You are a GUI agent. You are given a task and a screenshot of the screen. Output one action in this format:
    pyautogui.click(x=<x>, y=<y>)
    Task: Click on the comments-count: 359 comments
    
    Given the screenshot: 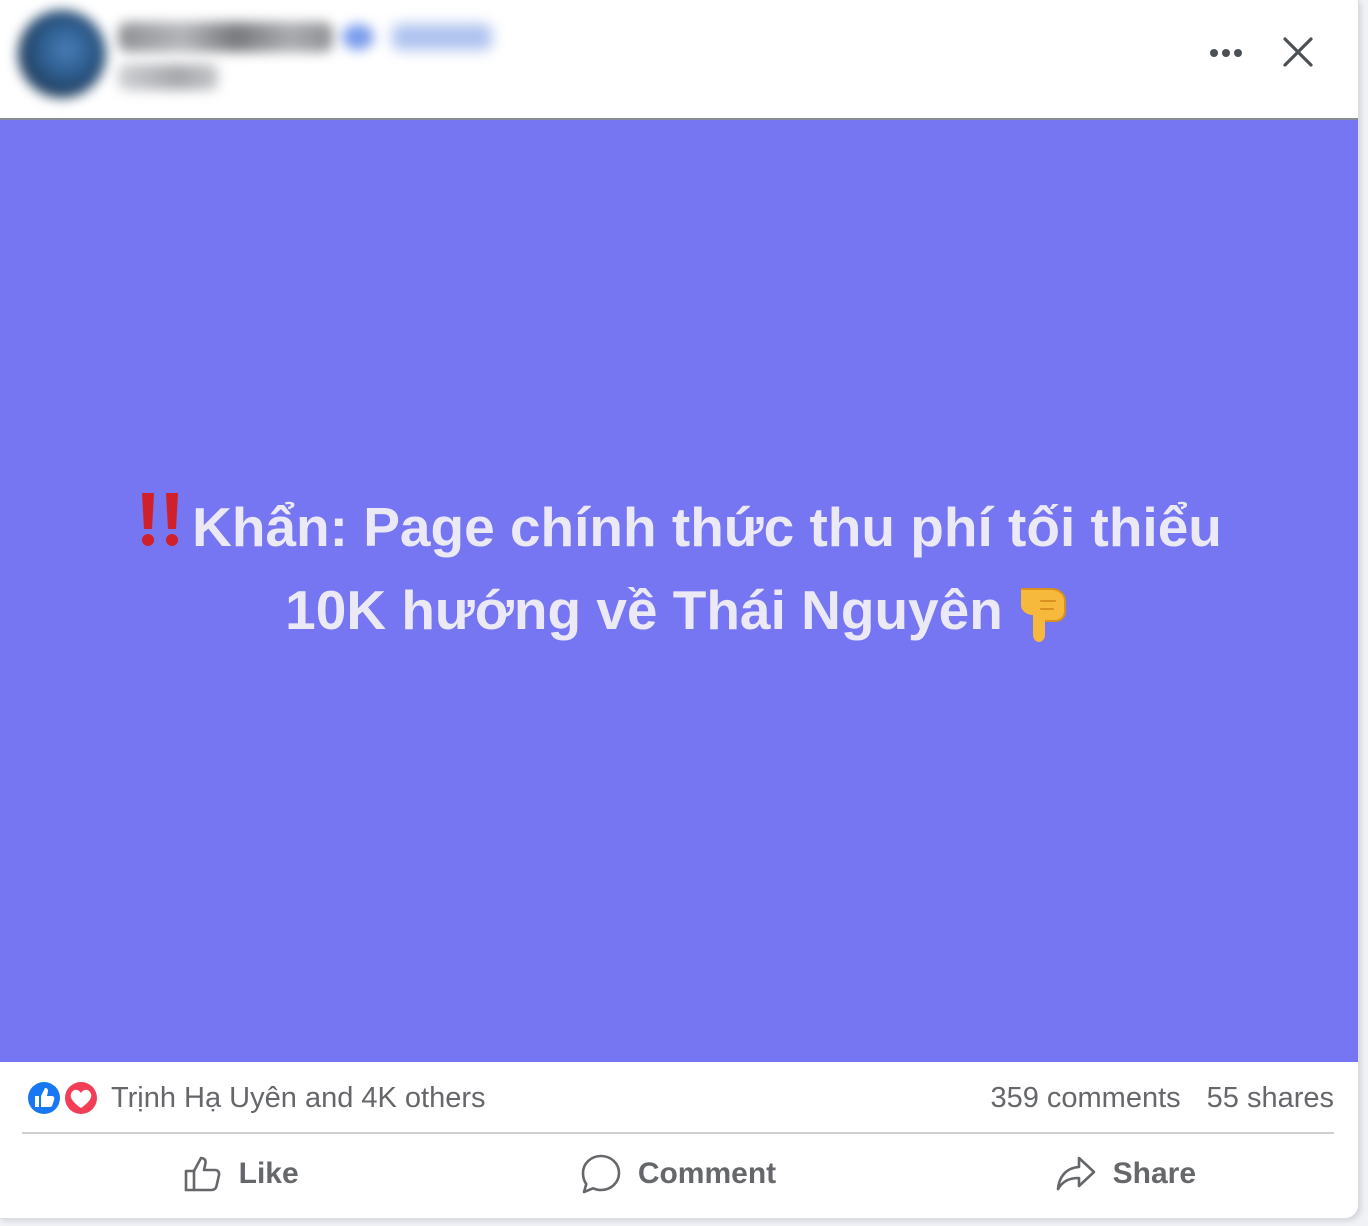 What is the action you would take?
    pyautogui.click(x=1085, y=1098)
    